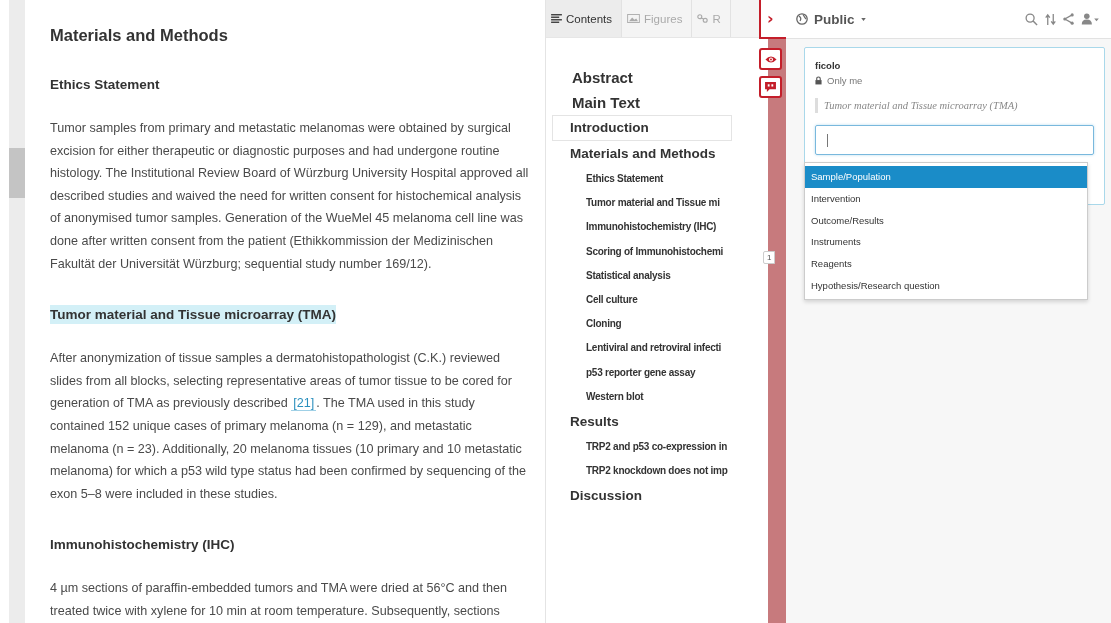 The height and width of the screenshot is (623, 1111). I want to click on subsection-heading: Immunohistochemistry (IHC), so click(142, 545).